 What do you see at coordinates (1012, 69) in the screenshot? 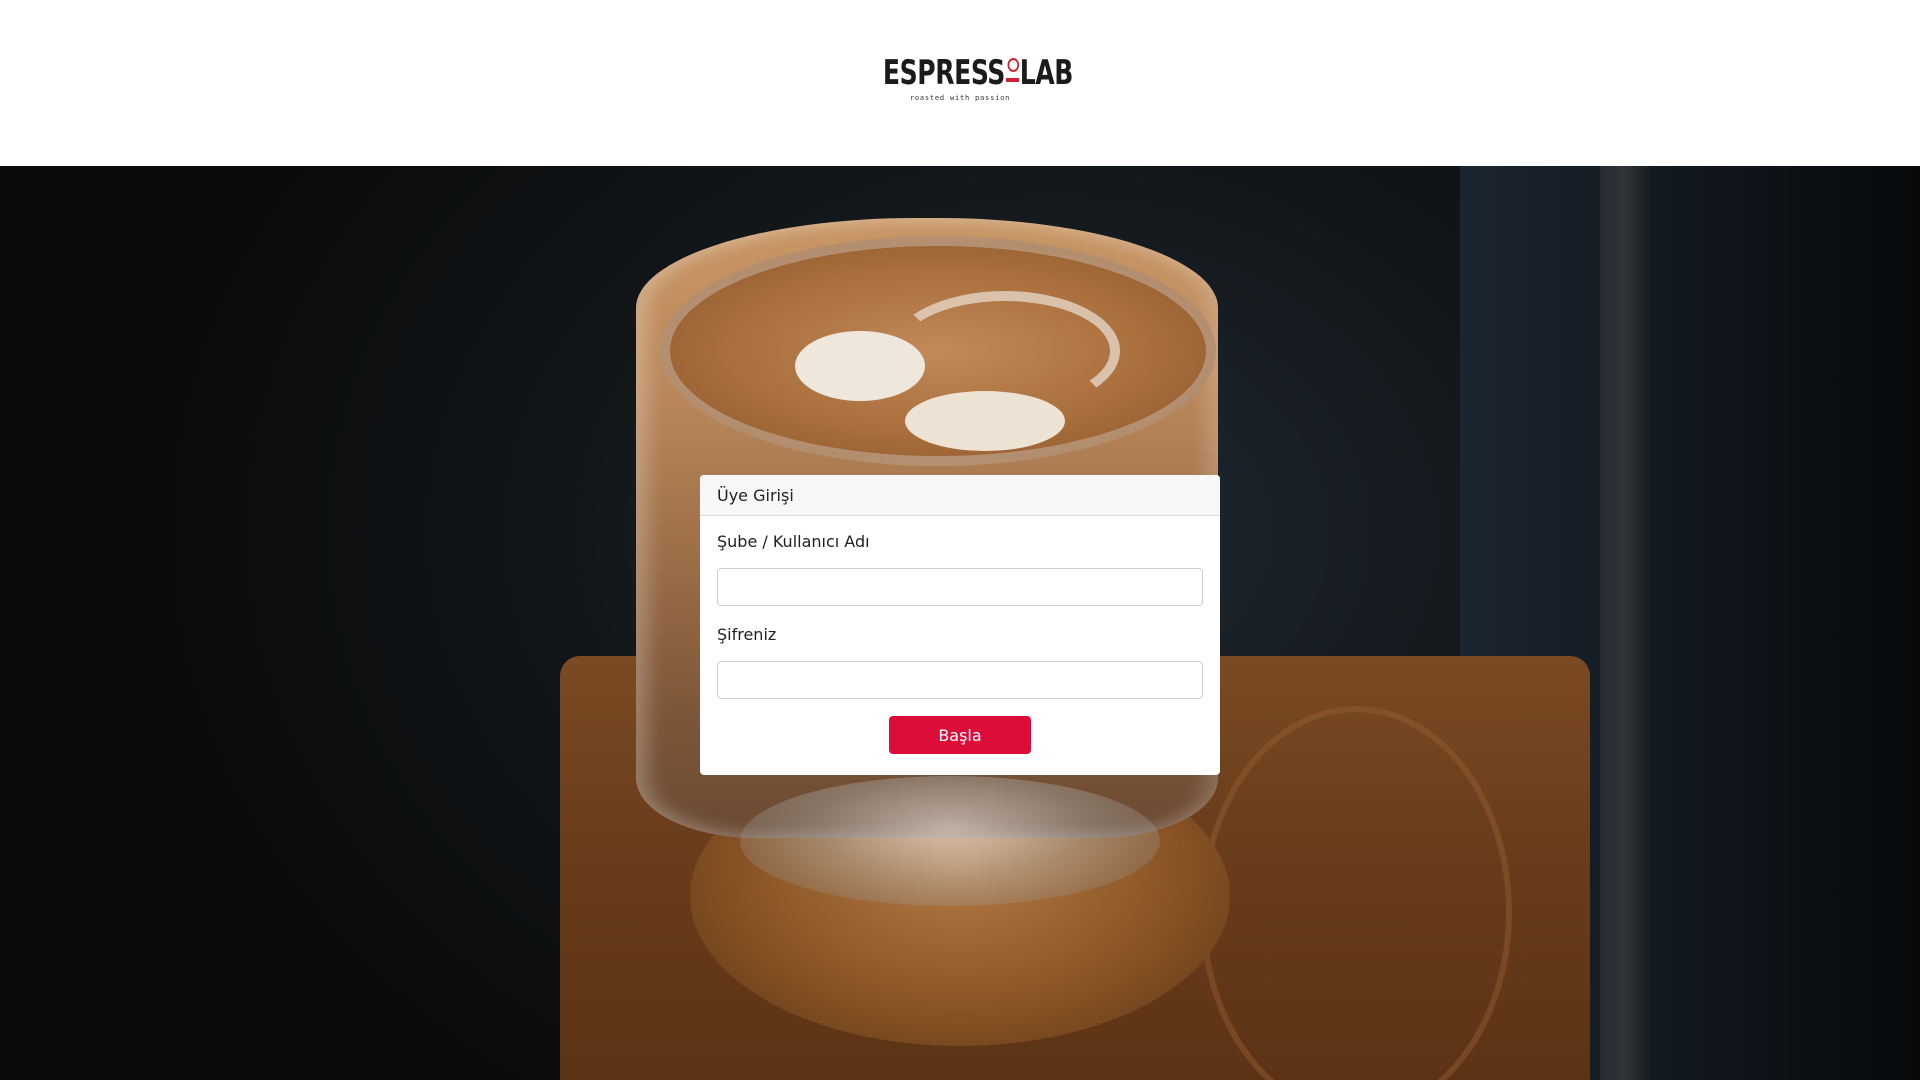
I see `logo-cup-icon` at bounding box center [1012, 69].